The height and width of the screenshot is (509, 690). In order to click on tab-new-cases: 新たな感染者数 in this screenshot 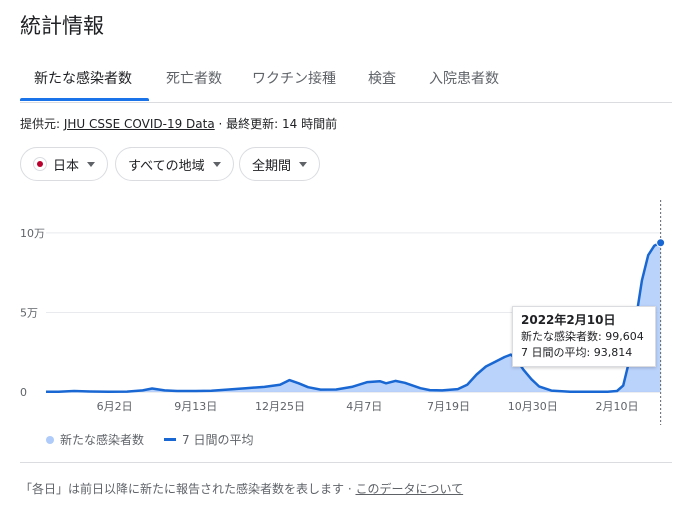, I will do `click(83, 78)`.